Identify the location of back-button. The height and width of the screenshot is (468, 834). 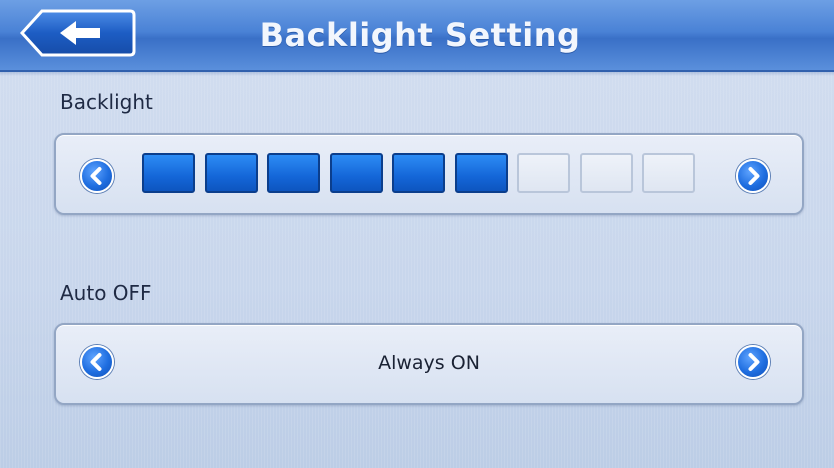
(78, 33).